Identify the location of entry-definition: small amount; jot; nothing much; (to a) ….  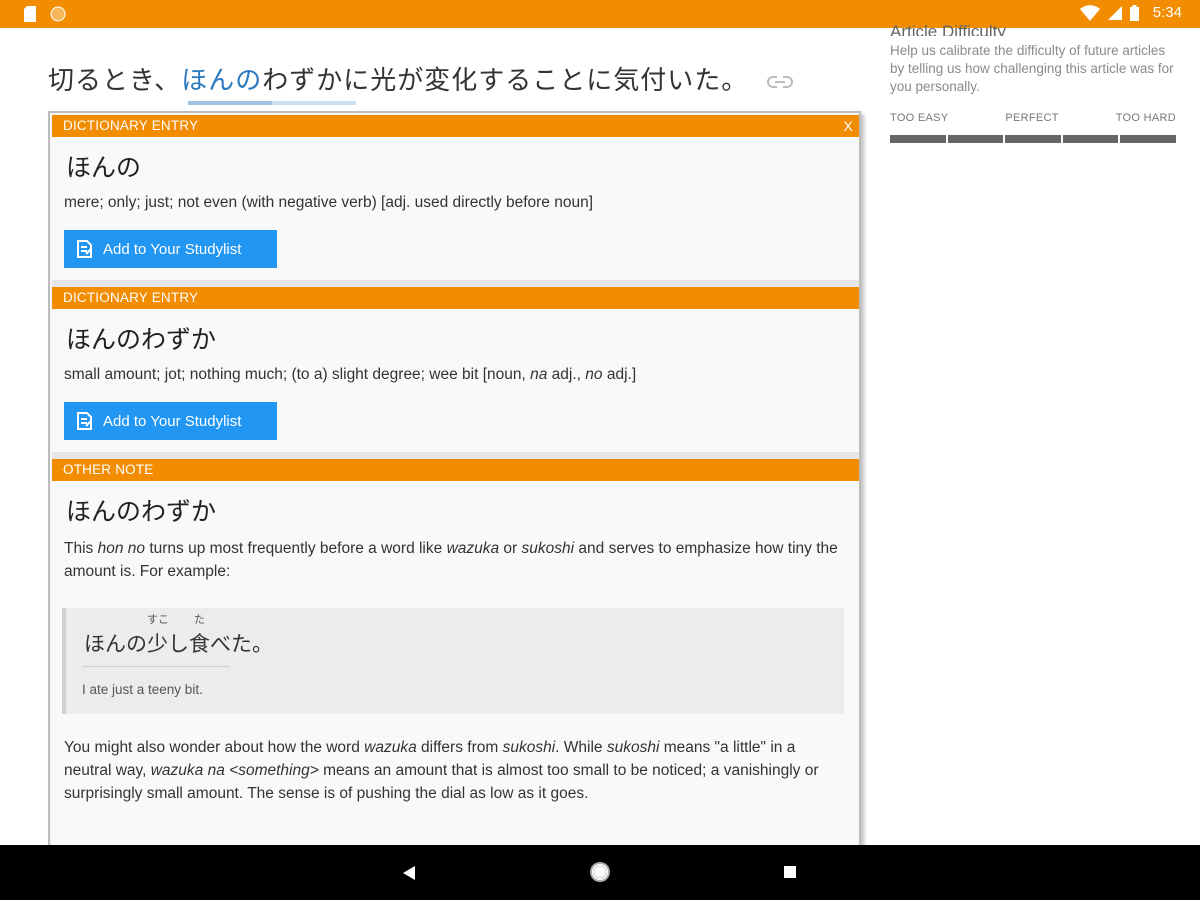
(350, 374).